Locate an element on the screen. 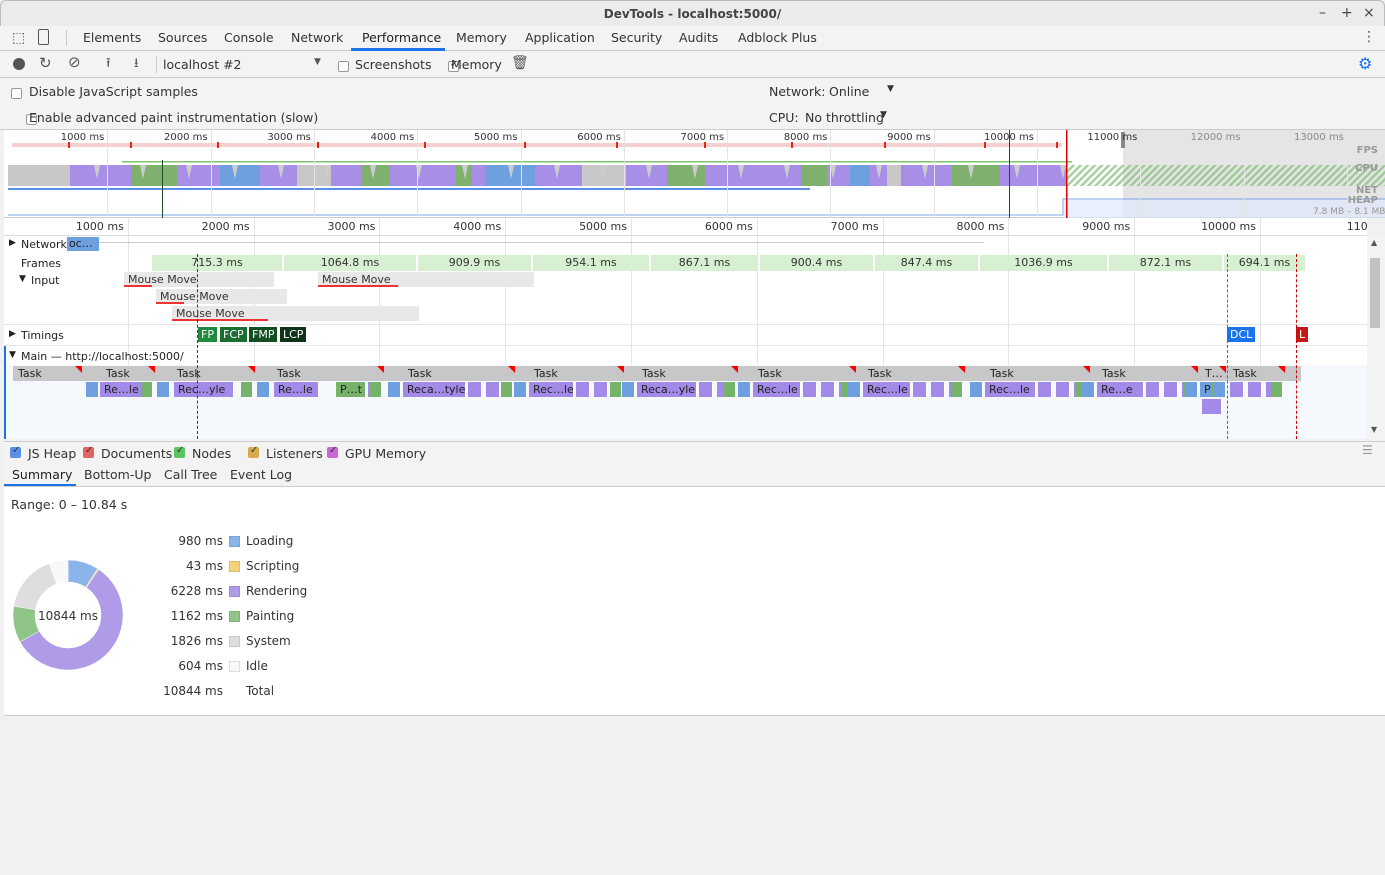 The image size is (1385, 875). frame: 909.9 ms is located at coordinates (475, 263).